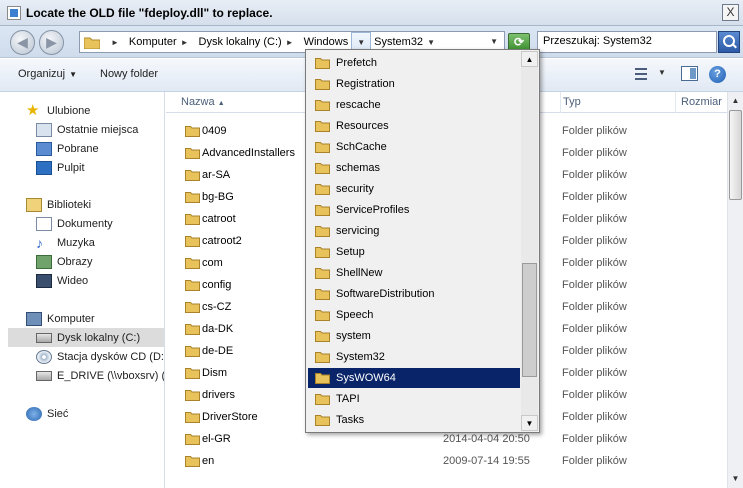 The height and width of the screenshot is (488, 743). Describe the element at coordinates (358, 105) in the screenshot. I see `dropdown-item-label: rescache` at that location.